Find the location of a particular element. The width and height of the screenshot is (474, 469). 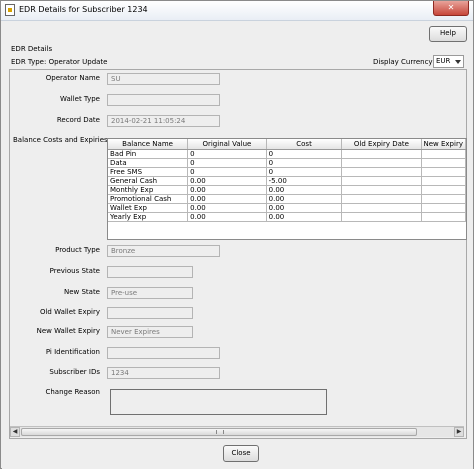

operator-name-label: Operator Name is located at coordinates (72, 78).